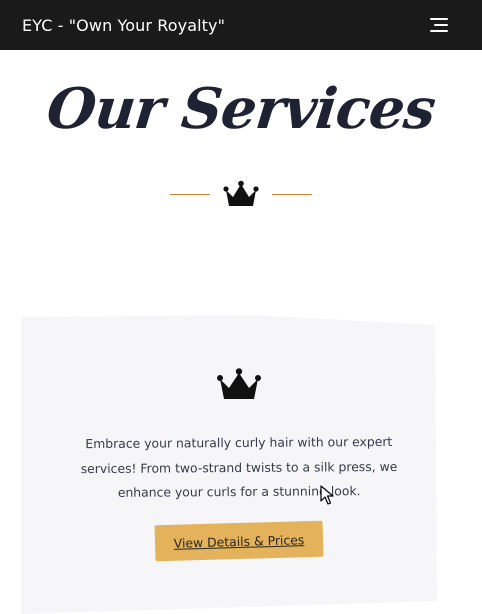  I want to click on mouse-cursor-icon, so click(327, 495).